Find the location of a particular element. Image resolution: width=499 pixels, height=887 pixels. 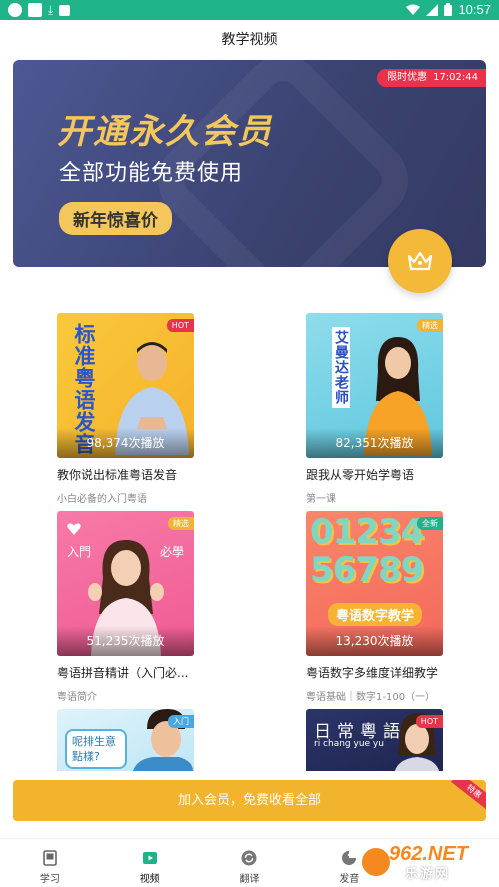

wifi-icon is located at coordinates (413, 9).